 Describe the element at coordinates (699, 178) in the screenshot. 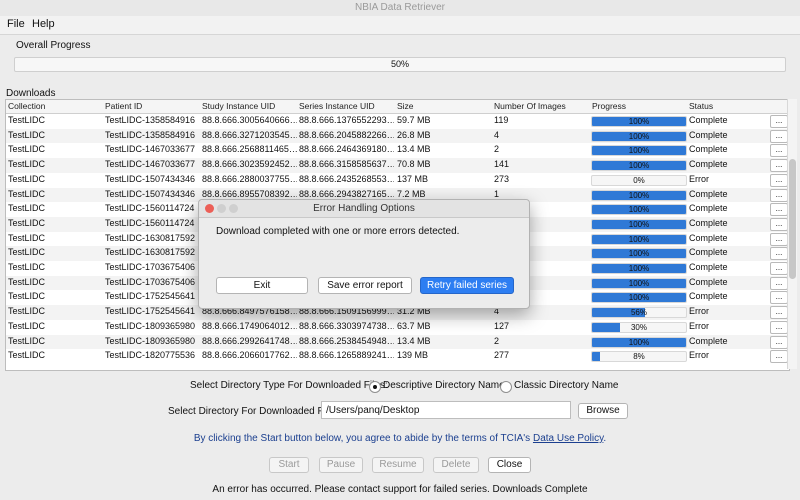

I see `cell-status: Error` at that location.